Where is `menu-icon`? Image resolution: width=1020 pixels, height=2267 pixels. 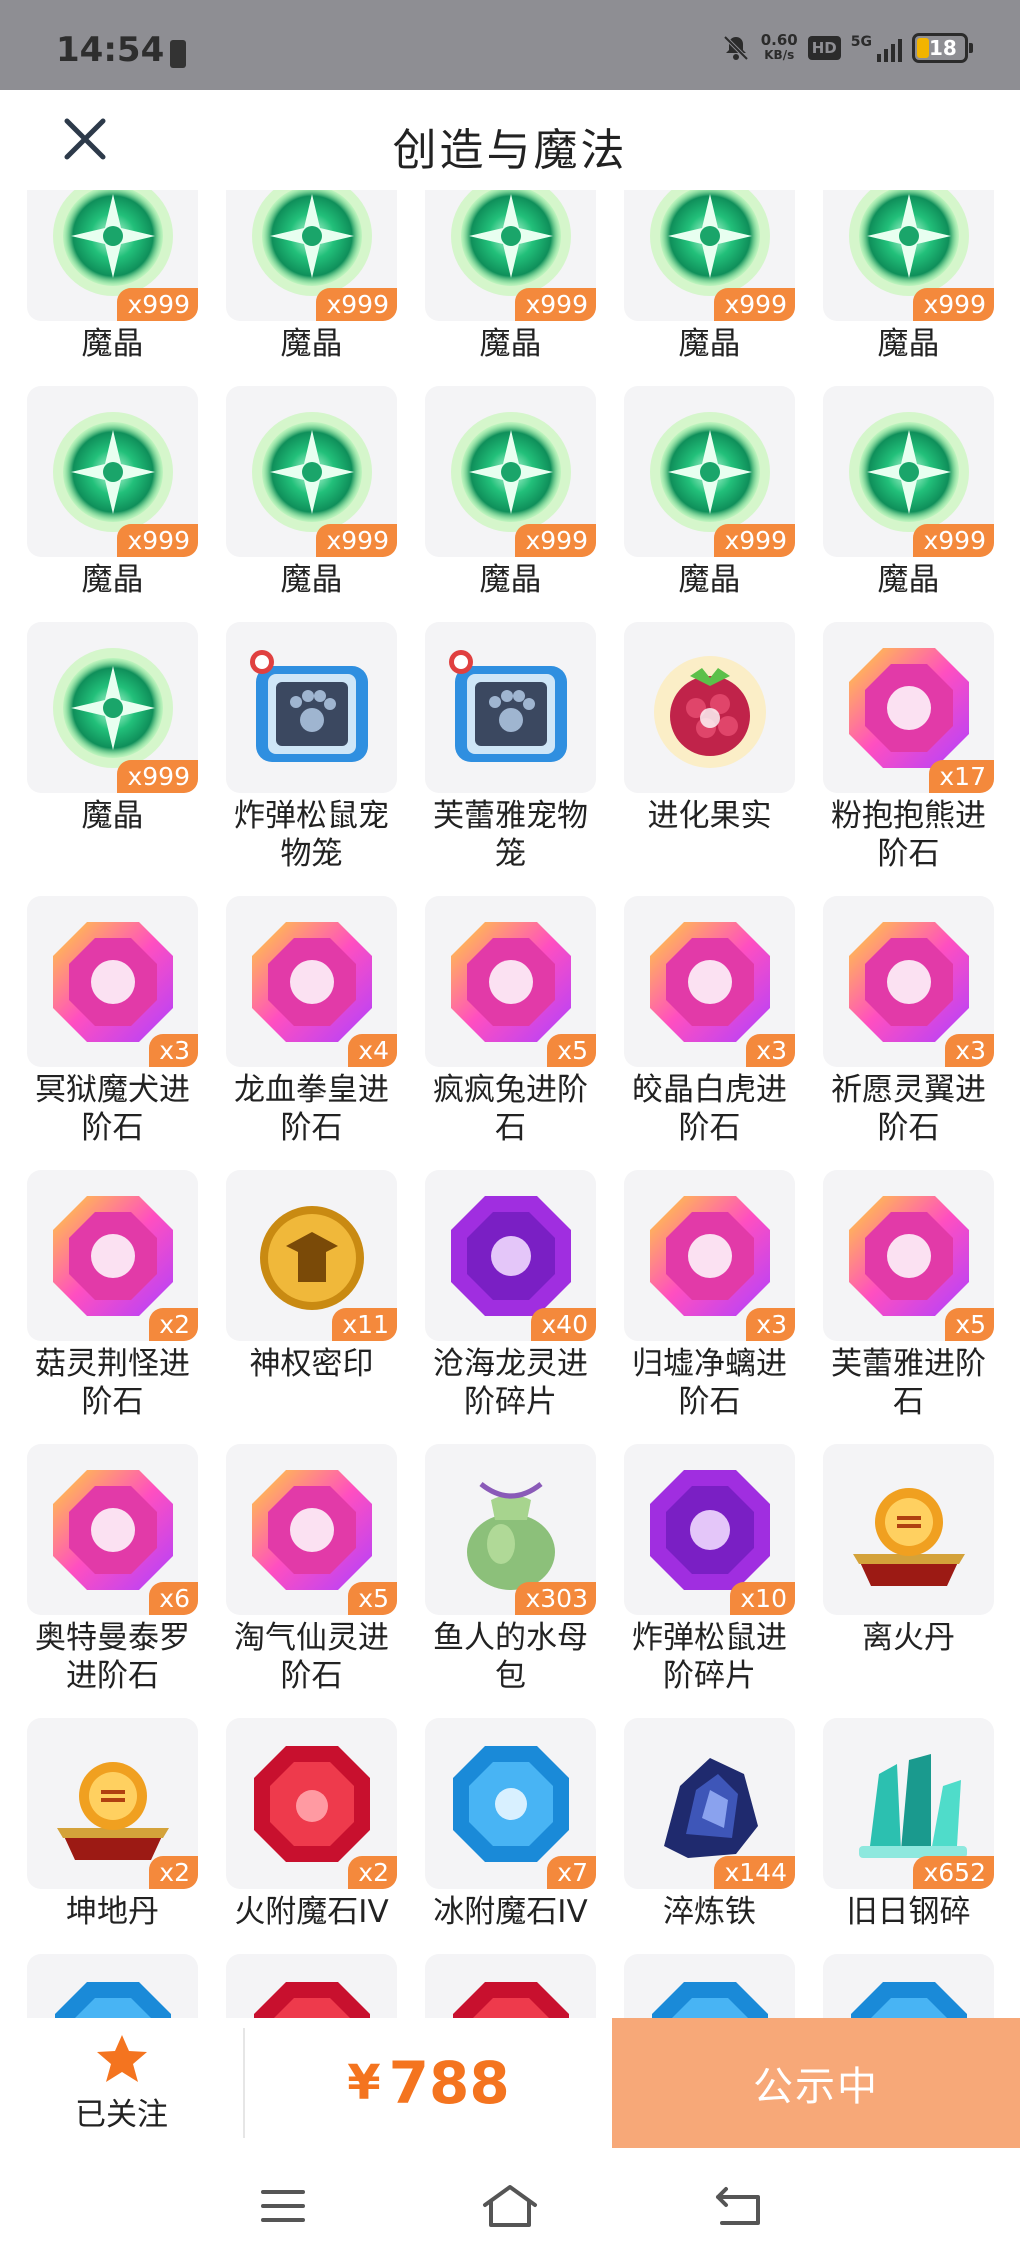
menu-icon is located at coordinates (283, 2206).